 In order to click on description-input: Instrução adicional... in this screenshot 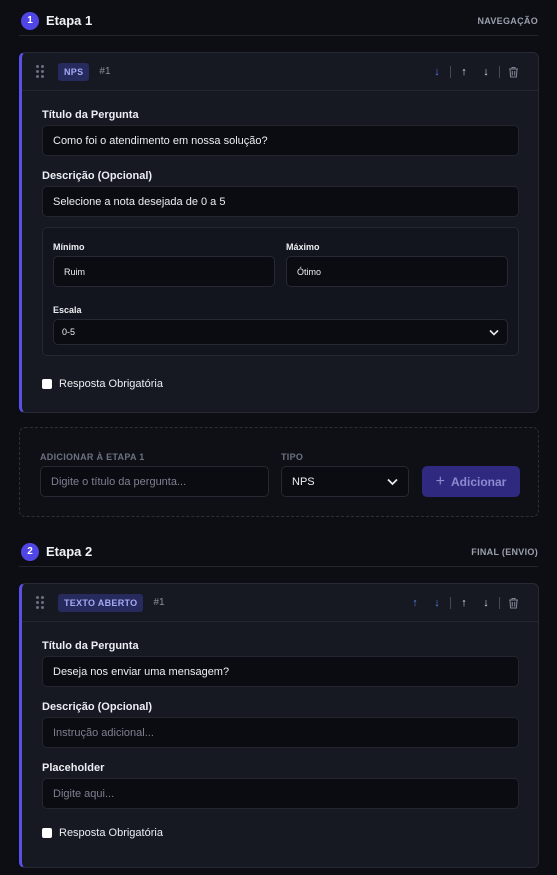, I will do `click(280, 732)`.